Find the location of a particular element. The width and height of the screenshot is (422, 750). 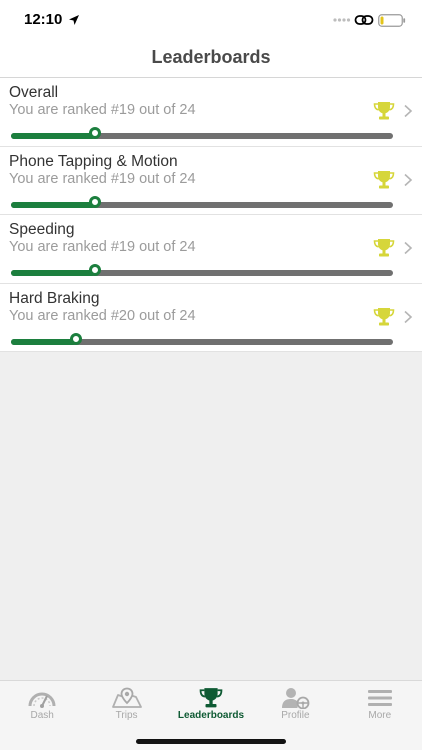

leaderboard-title: Phone Tapping & Motion is located at coordinates (93, 161).